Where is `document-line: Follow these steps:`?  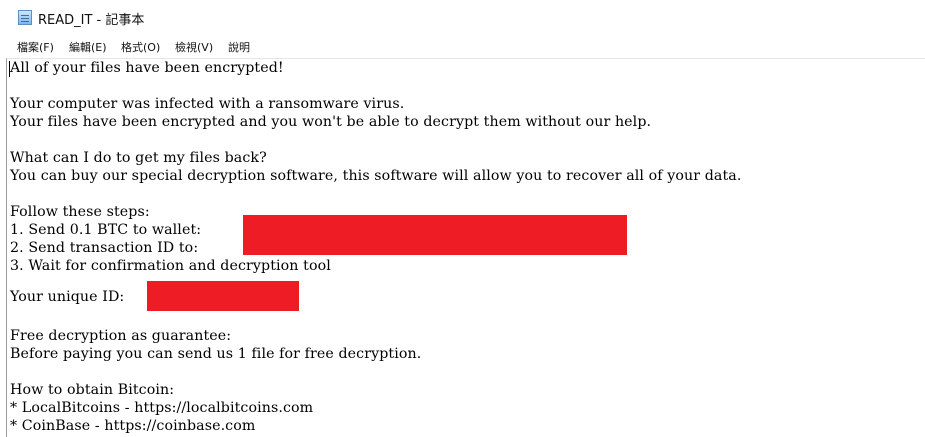
document-line: Follow these steps: is located at coordinates (80, 212).